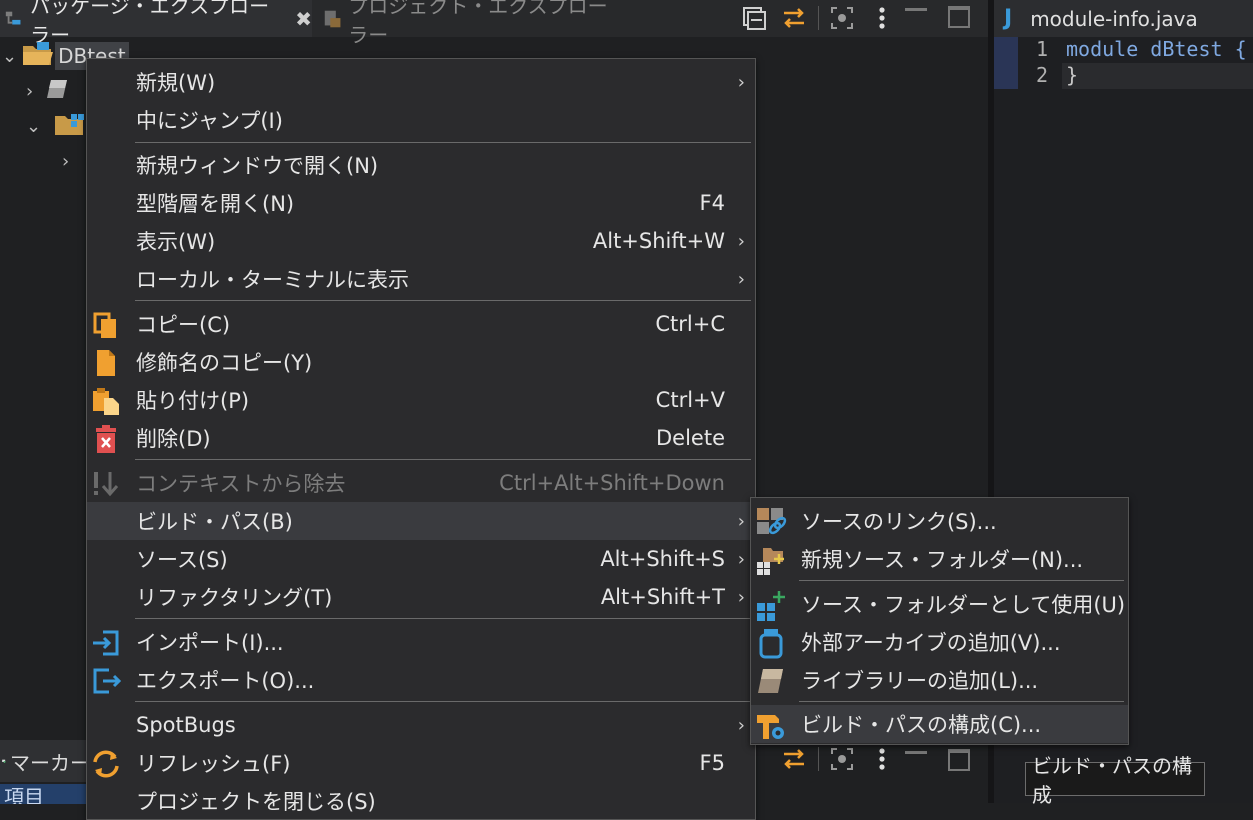 The width and height of the screenshot is (1253, 820). I want to click on menu-item-label: 削除(D), so click(173, 439).